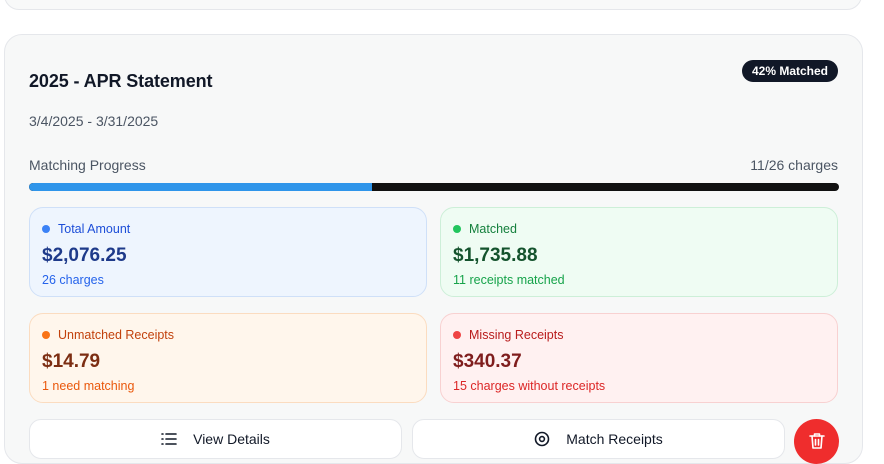 The image size is (884, 464). Describe the element at coordinates (487, 361) in the screenshot. I see `stat-amount: $340.37` at that location.